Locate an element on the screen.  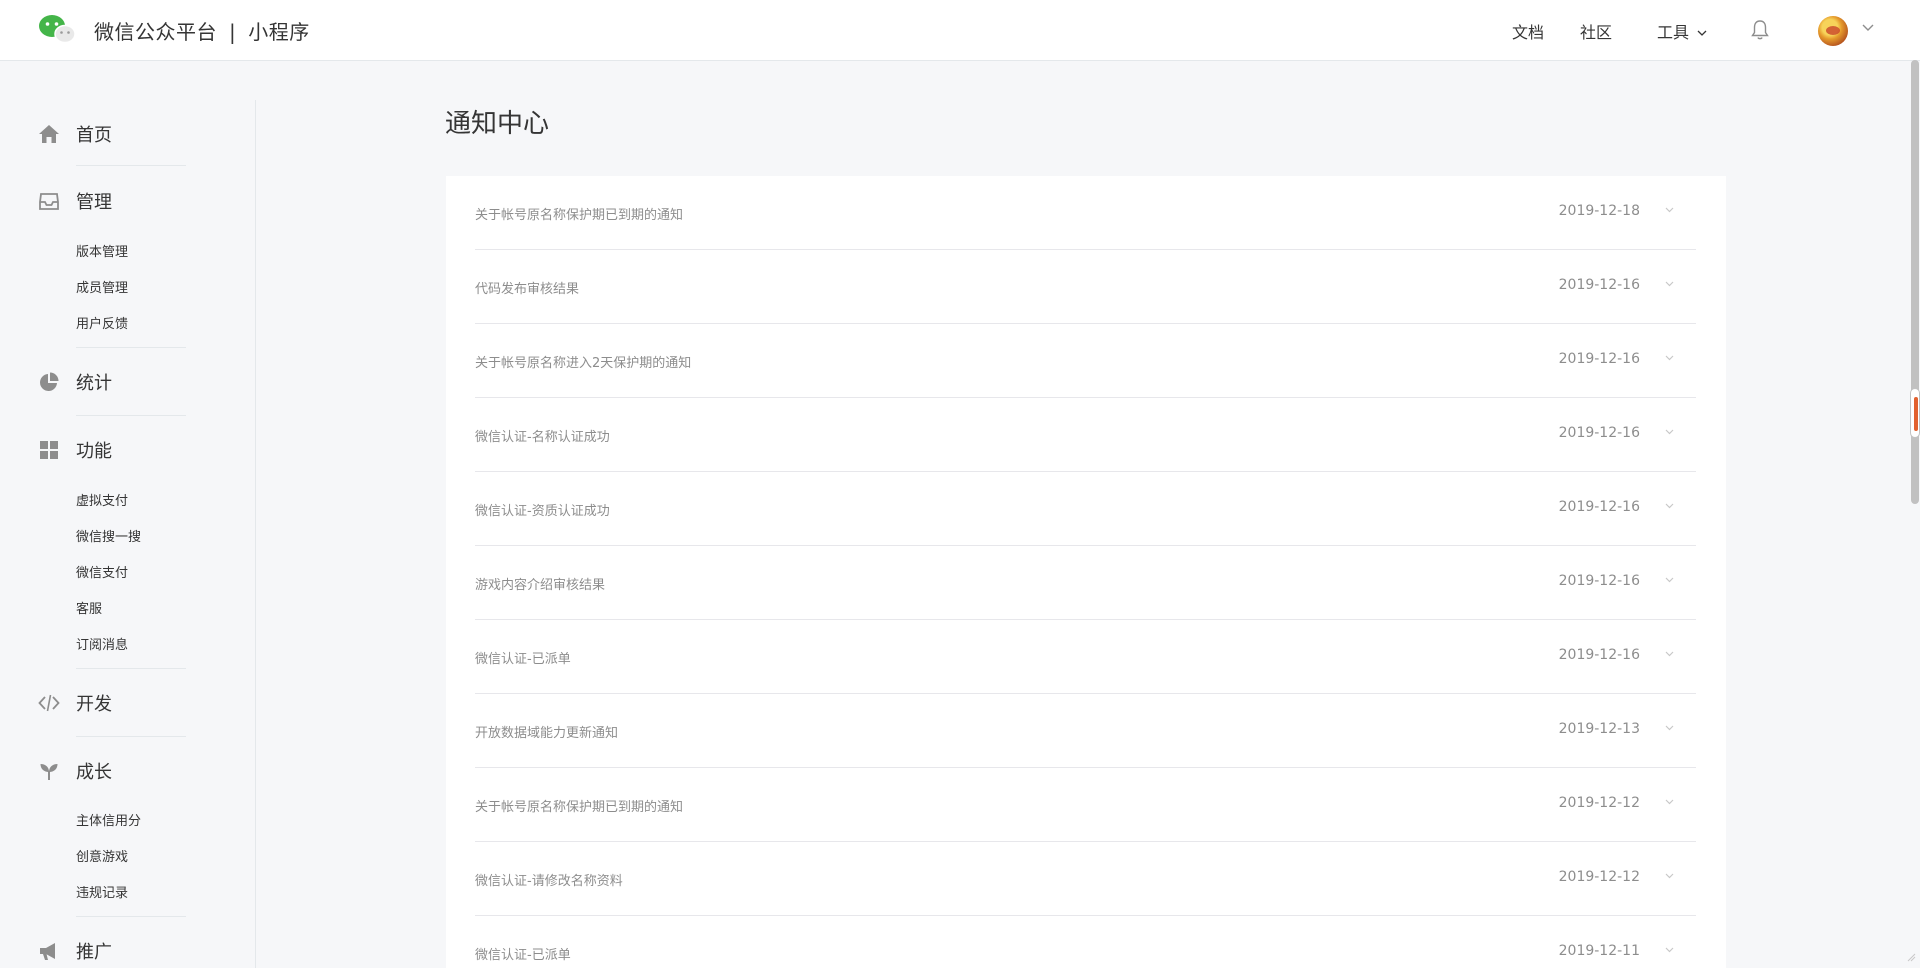
notice-title: 微信认证-请修改名称资料 is located at coordinates (549, 879).